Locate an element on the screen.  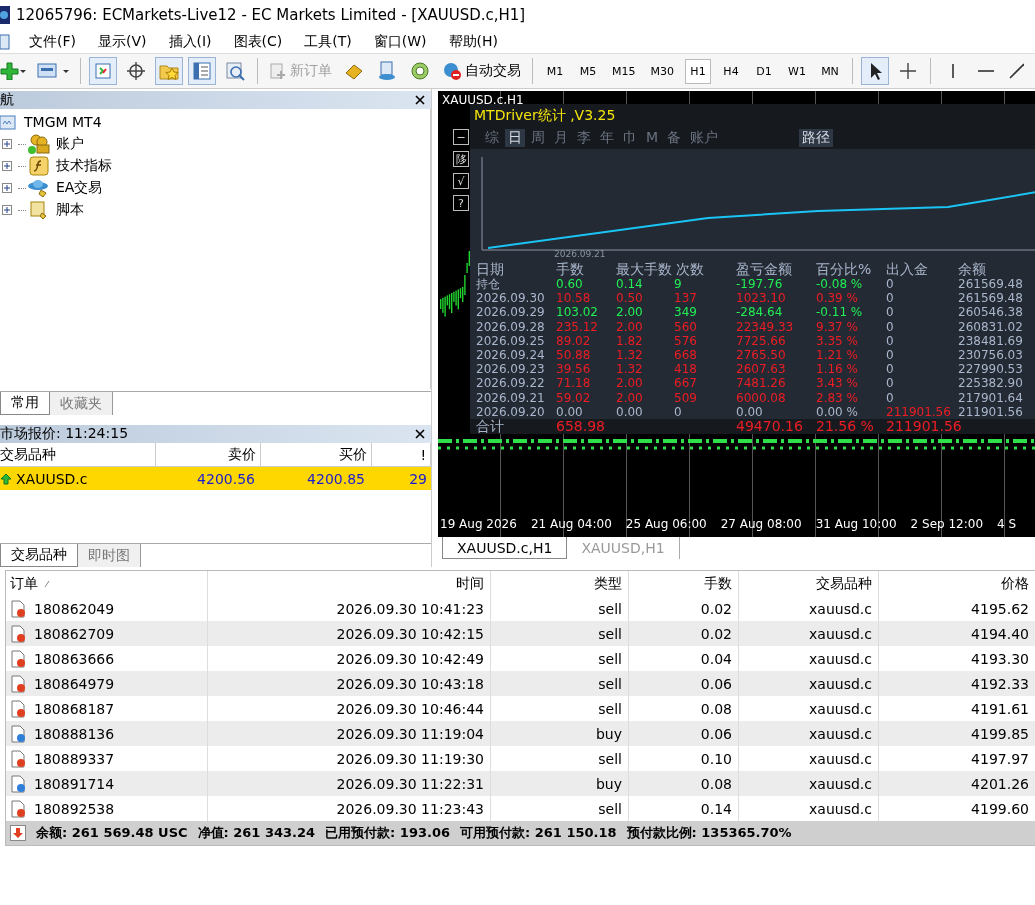
period-tab: M is located at coordinates (652, 138).